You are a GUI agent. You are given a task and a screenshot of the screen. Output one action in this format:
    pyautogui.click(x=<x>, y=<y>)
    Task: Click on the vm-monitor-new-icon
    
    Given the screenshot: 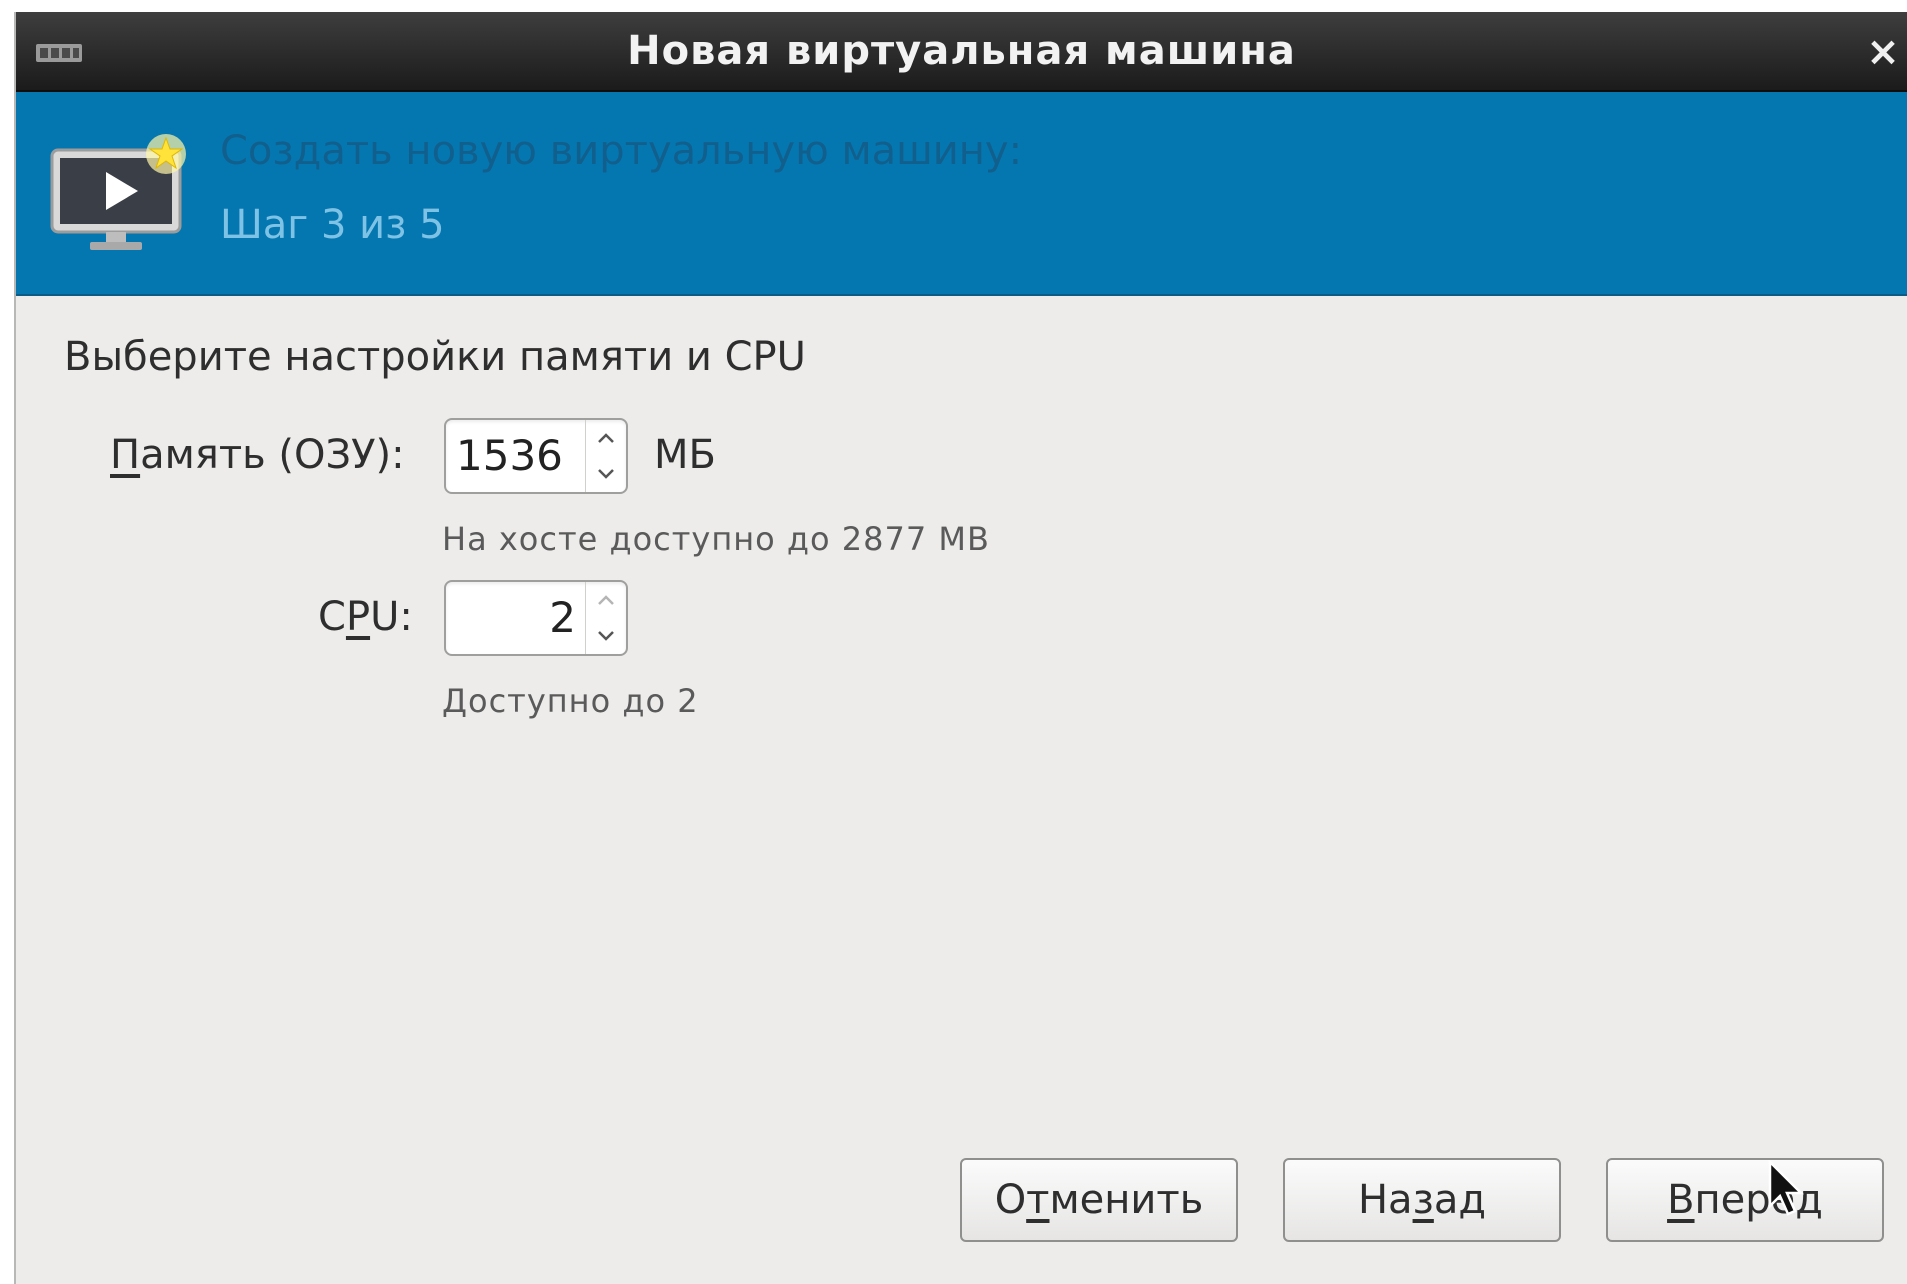 What is the action you would take?
    pyautogui.click(x=118, y=192)
    